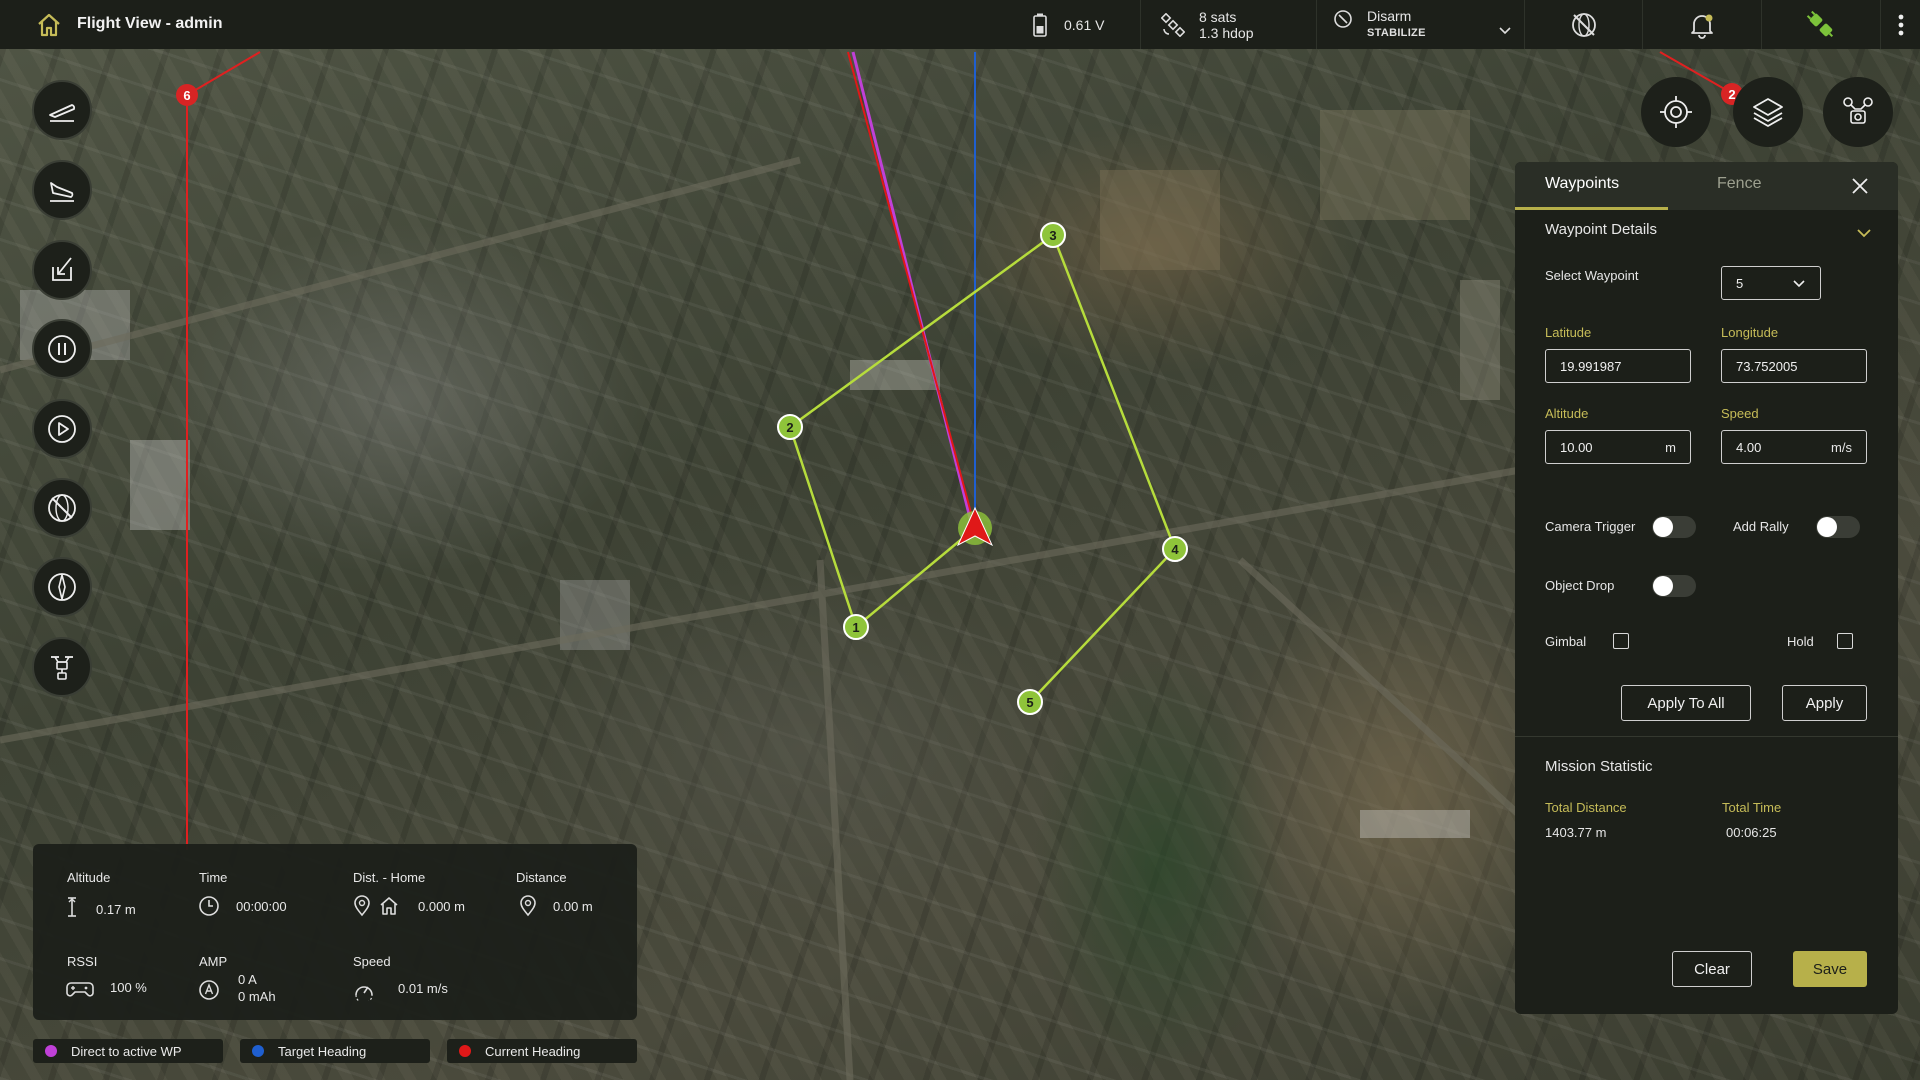 The height and width of the screenshot is (1080, 1920). What do you see at coordinates (1845, 641) in the screenshot?
I see `hold-checkbox` at bounding box center [1845, 641].